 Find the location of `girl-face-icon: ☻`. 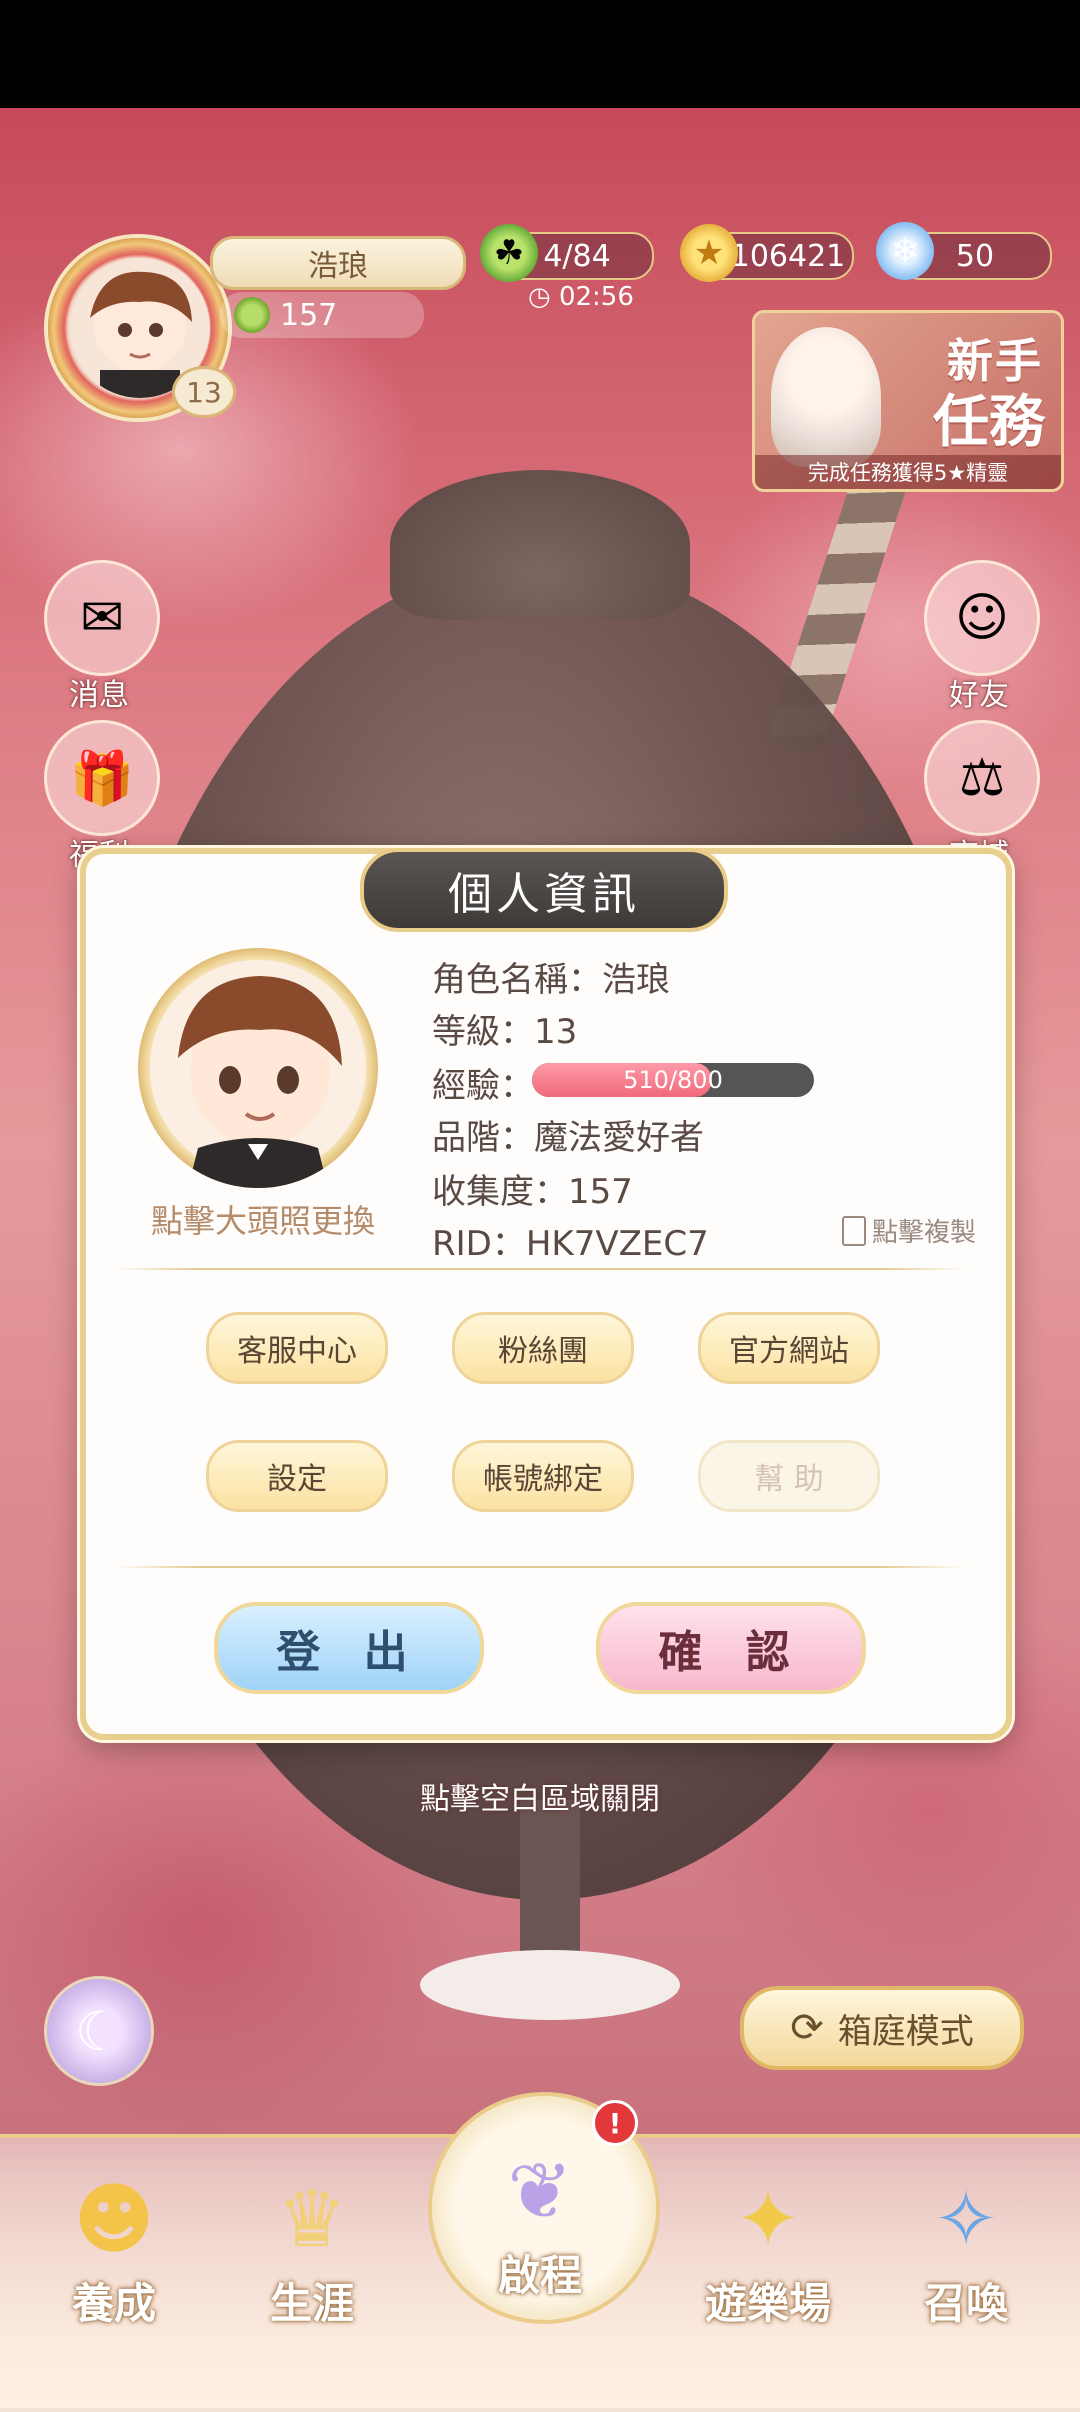

girl-face-icon: ☻ is located at coordinates (114, 2220).